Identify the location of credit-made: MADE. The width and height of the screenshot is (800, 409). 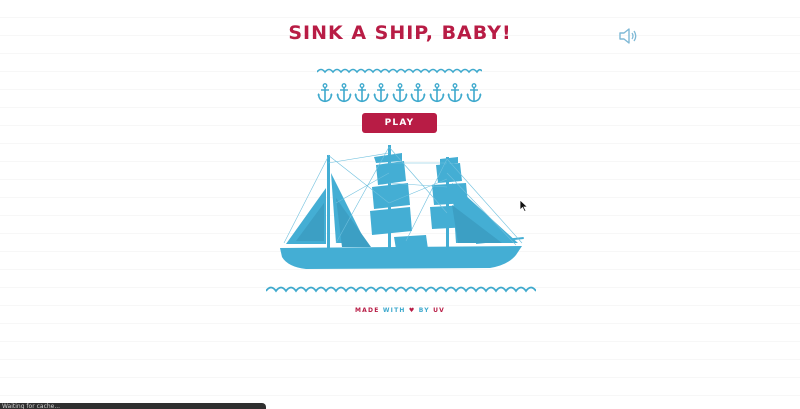
(367, 310).